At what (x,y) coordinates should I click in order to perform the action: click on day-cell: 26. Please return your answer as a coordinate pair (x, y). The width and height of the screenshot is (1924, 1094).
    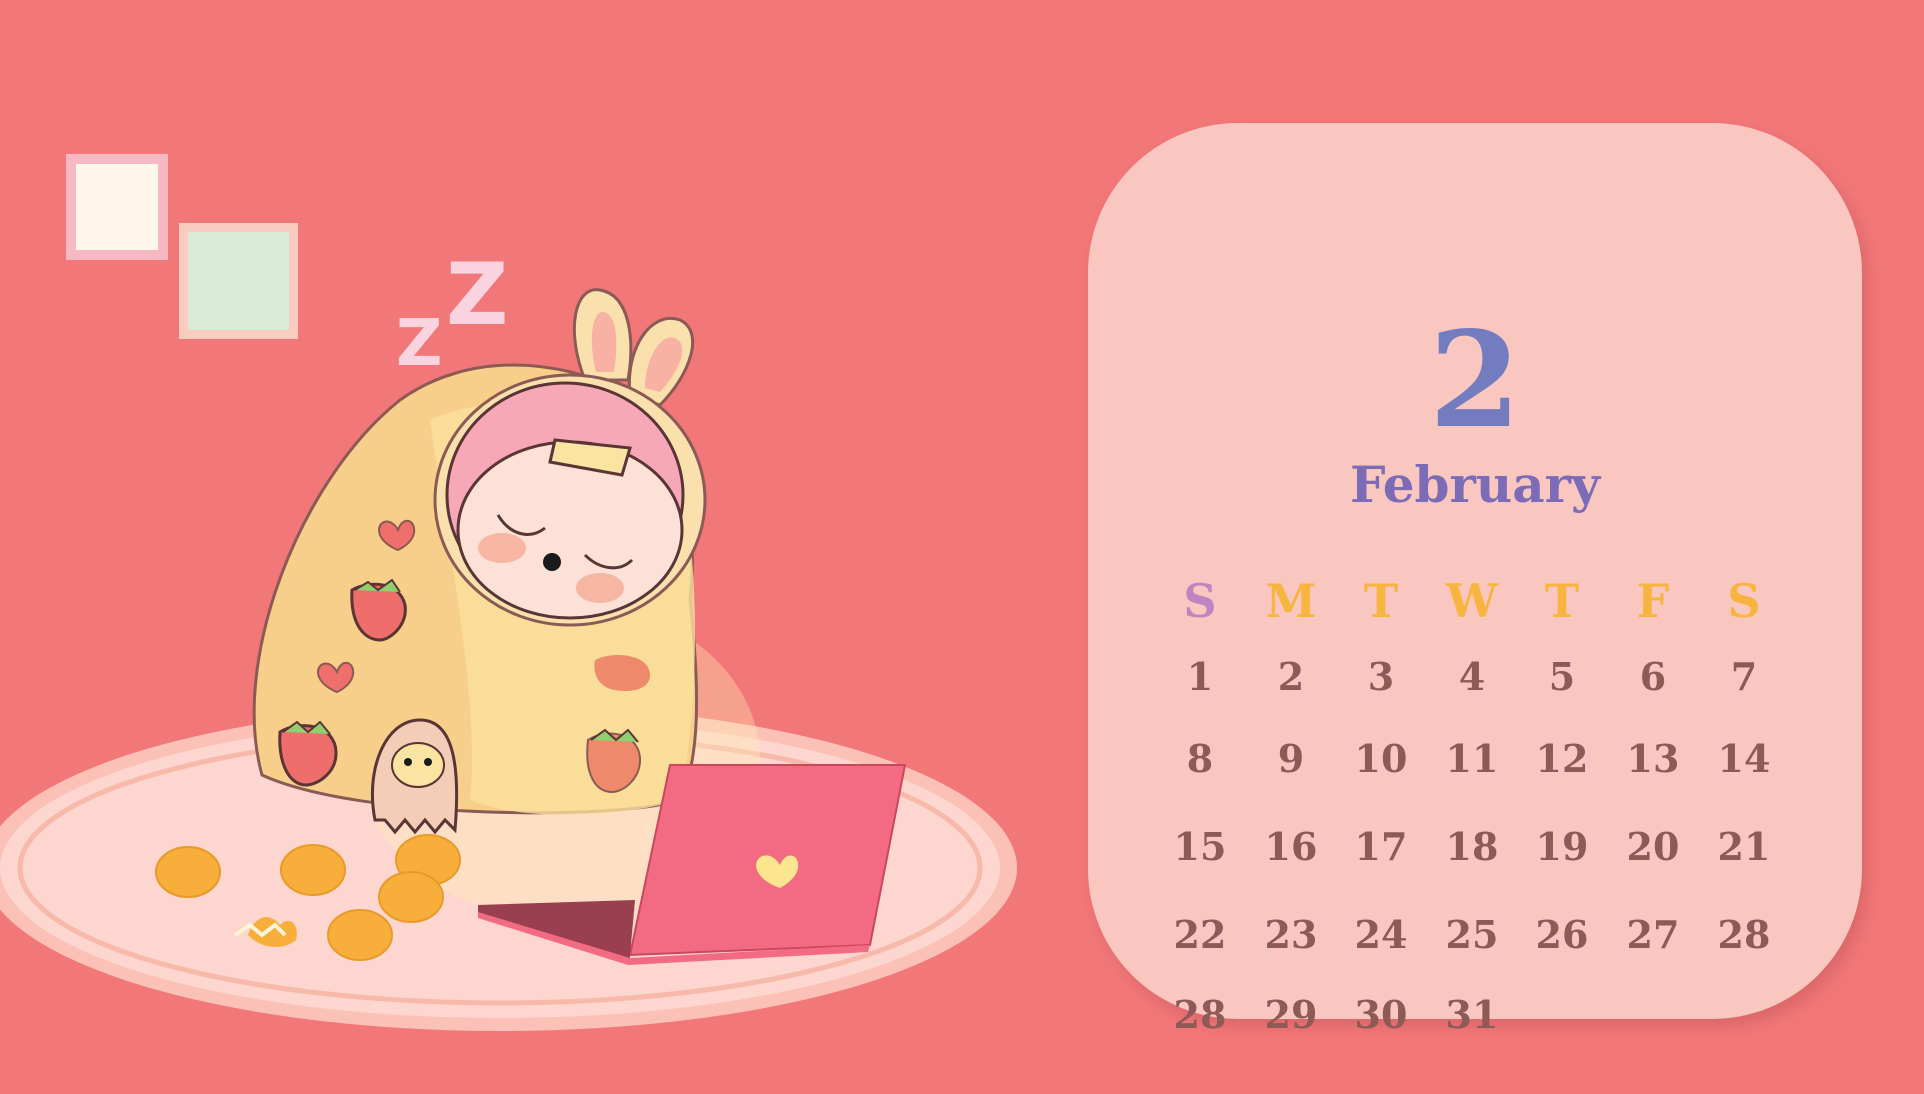
    Looking at the image, I should click on (1562, 934).